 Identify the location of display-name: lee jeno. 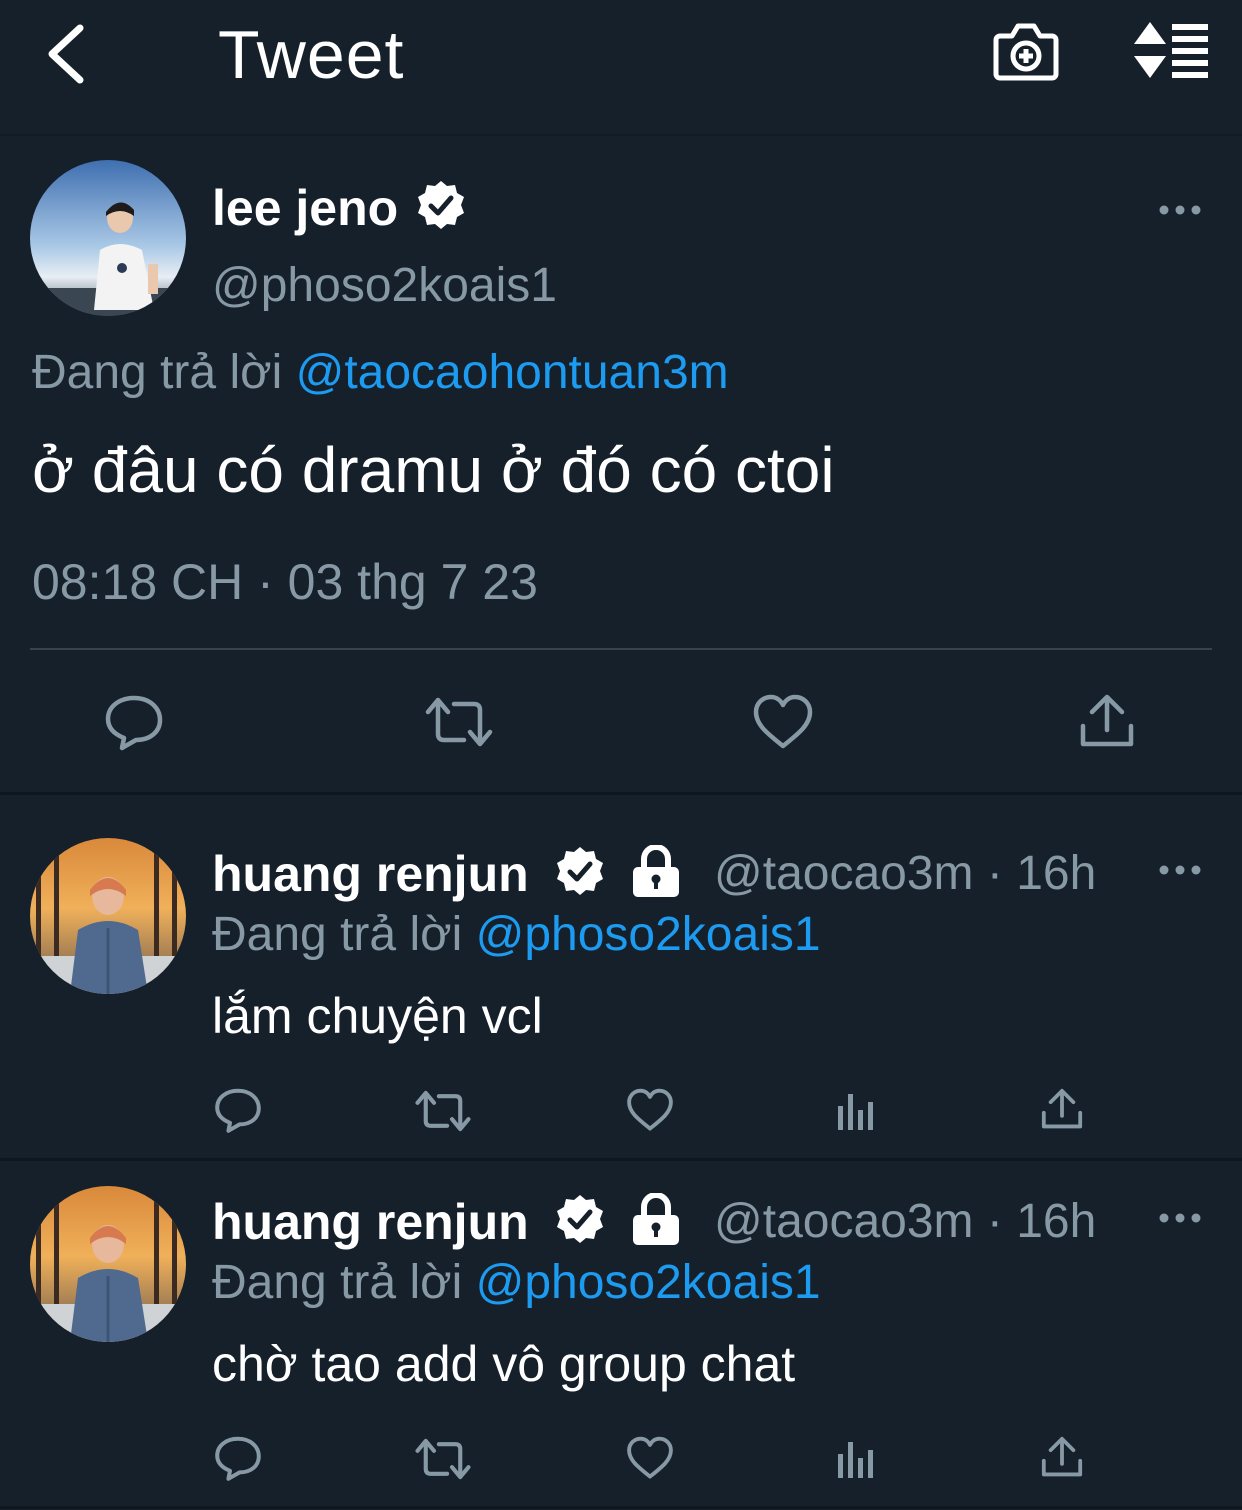
(340, 208).